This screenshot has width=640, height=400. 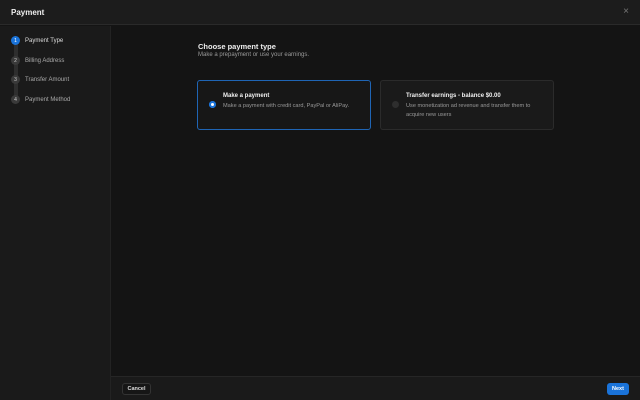 What do you see at coordinates (212, 104) in the screenshot?
I see `radio-selected` at bounding box center [212, 104].